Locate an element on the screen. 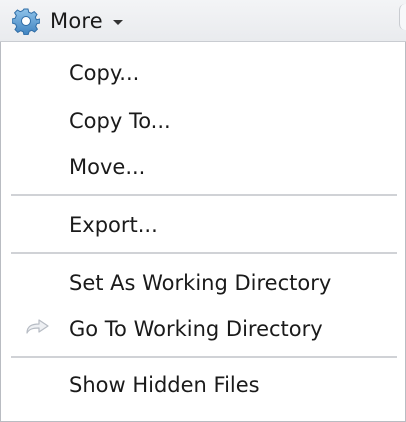 The image size is (406, 422). menu-item-go-to-working-directory: Go To Working Directory is located at coordinates (196, 329).